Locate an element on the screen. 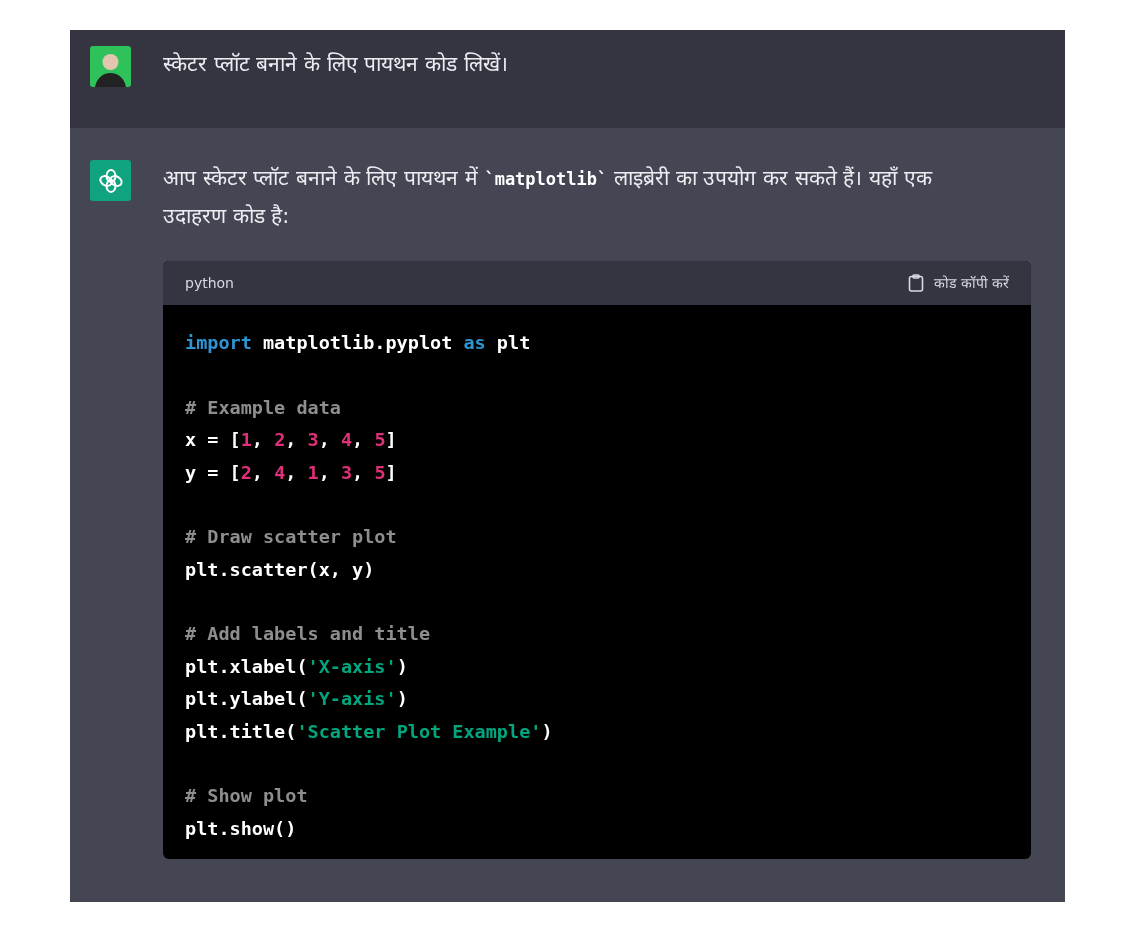  code-line: # Draw scatter plot is located at coordinates (291, 537).